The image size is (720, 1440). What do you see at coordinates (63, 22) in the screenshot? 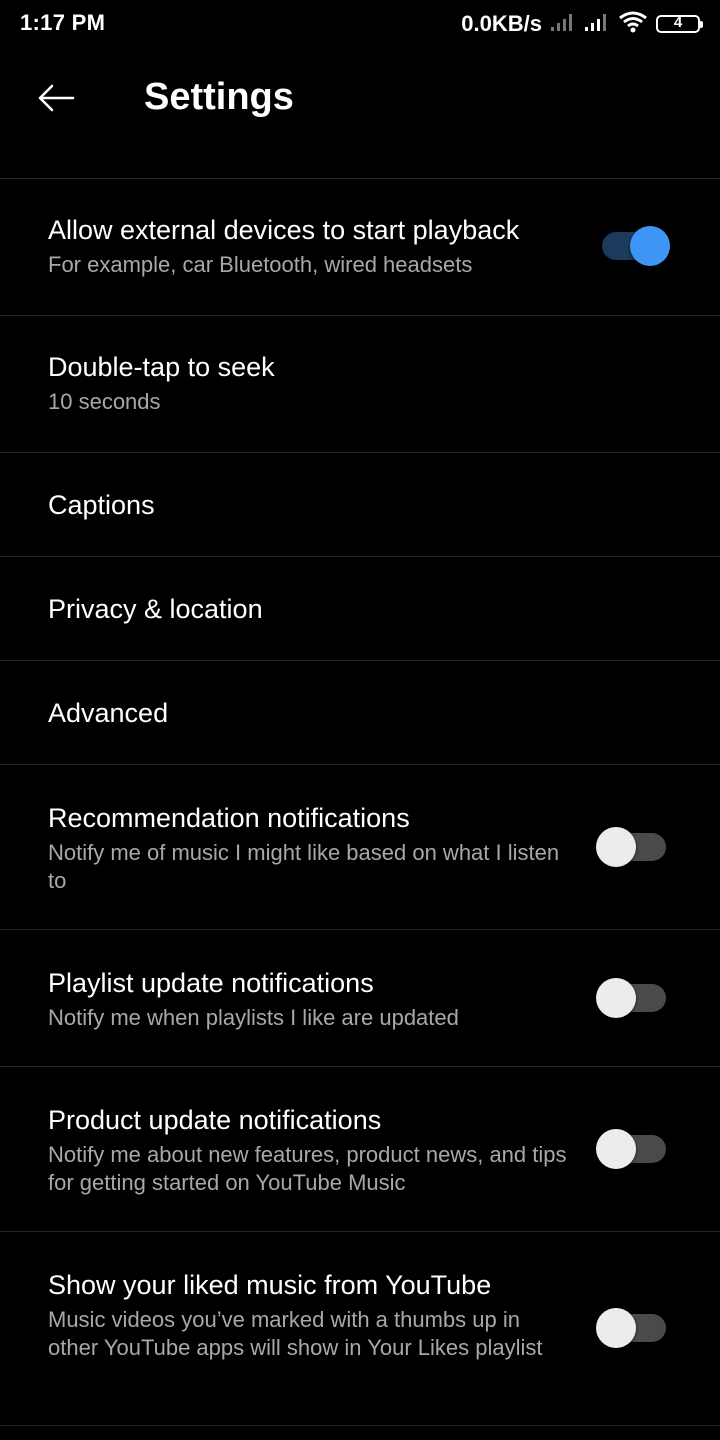
I see `status-time: 1:17 PM` at bounding box center [63, 22].